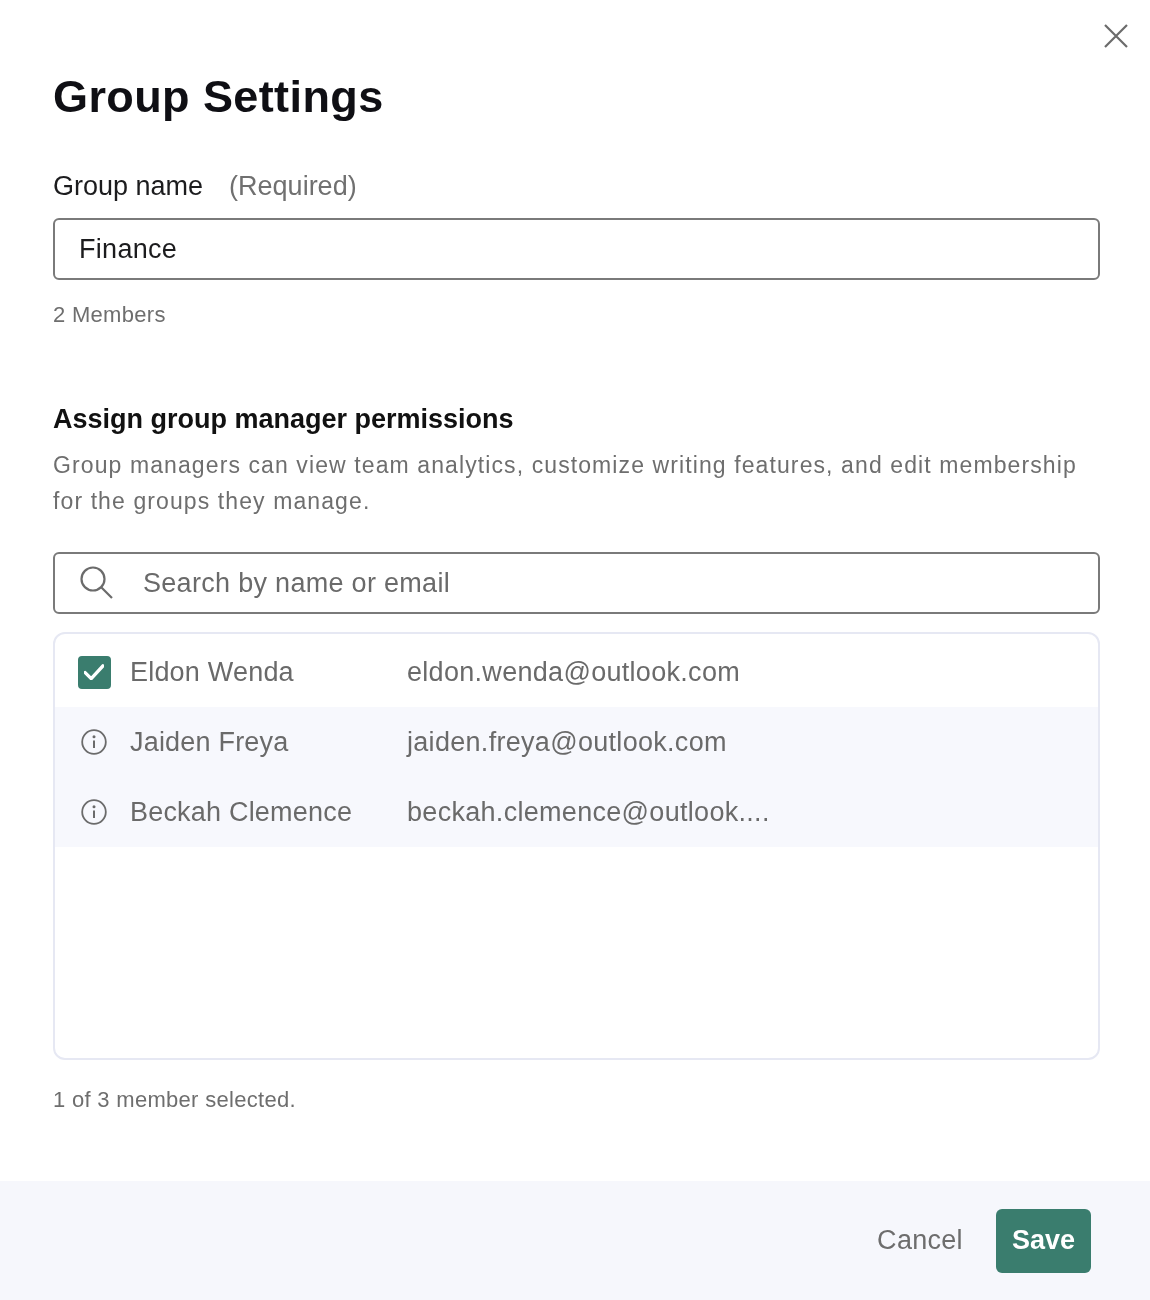 Image resolution: width=1150 pixels, height=1300 pixels. Describe the element at coordinates (920, 1240) in the screenshot. I see `cancel-button: Cancel` at that location.